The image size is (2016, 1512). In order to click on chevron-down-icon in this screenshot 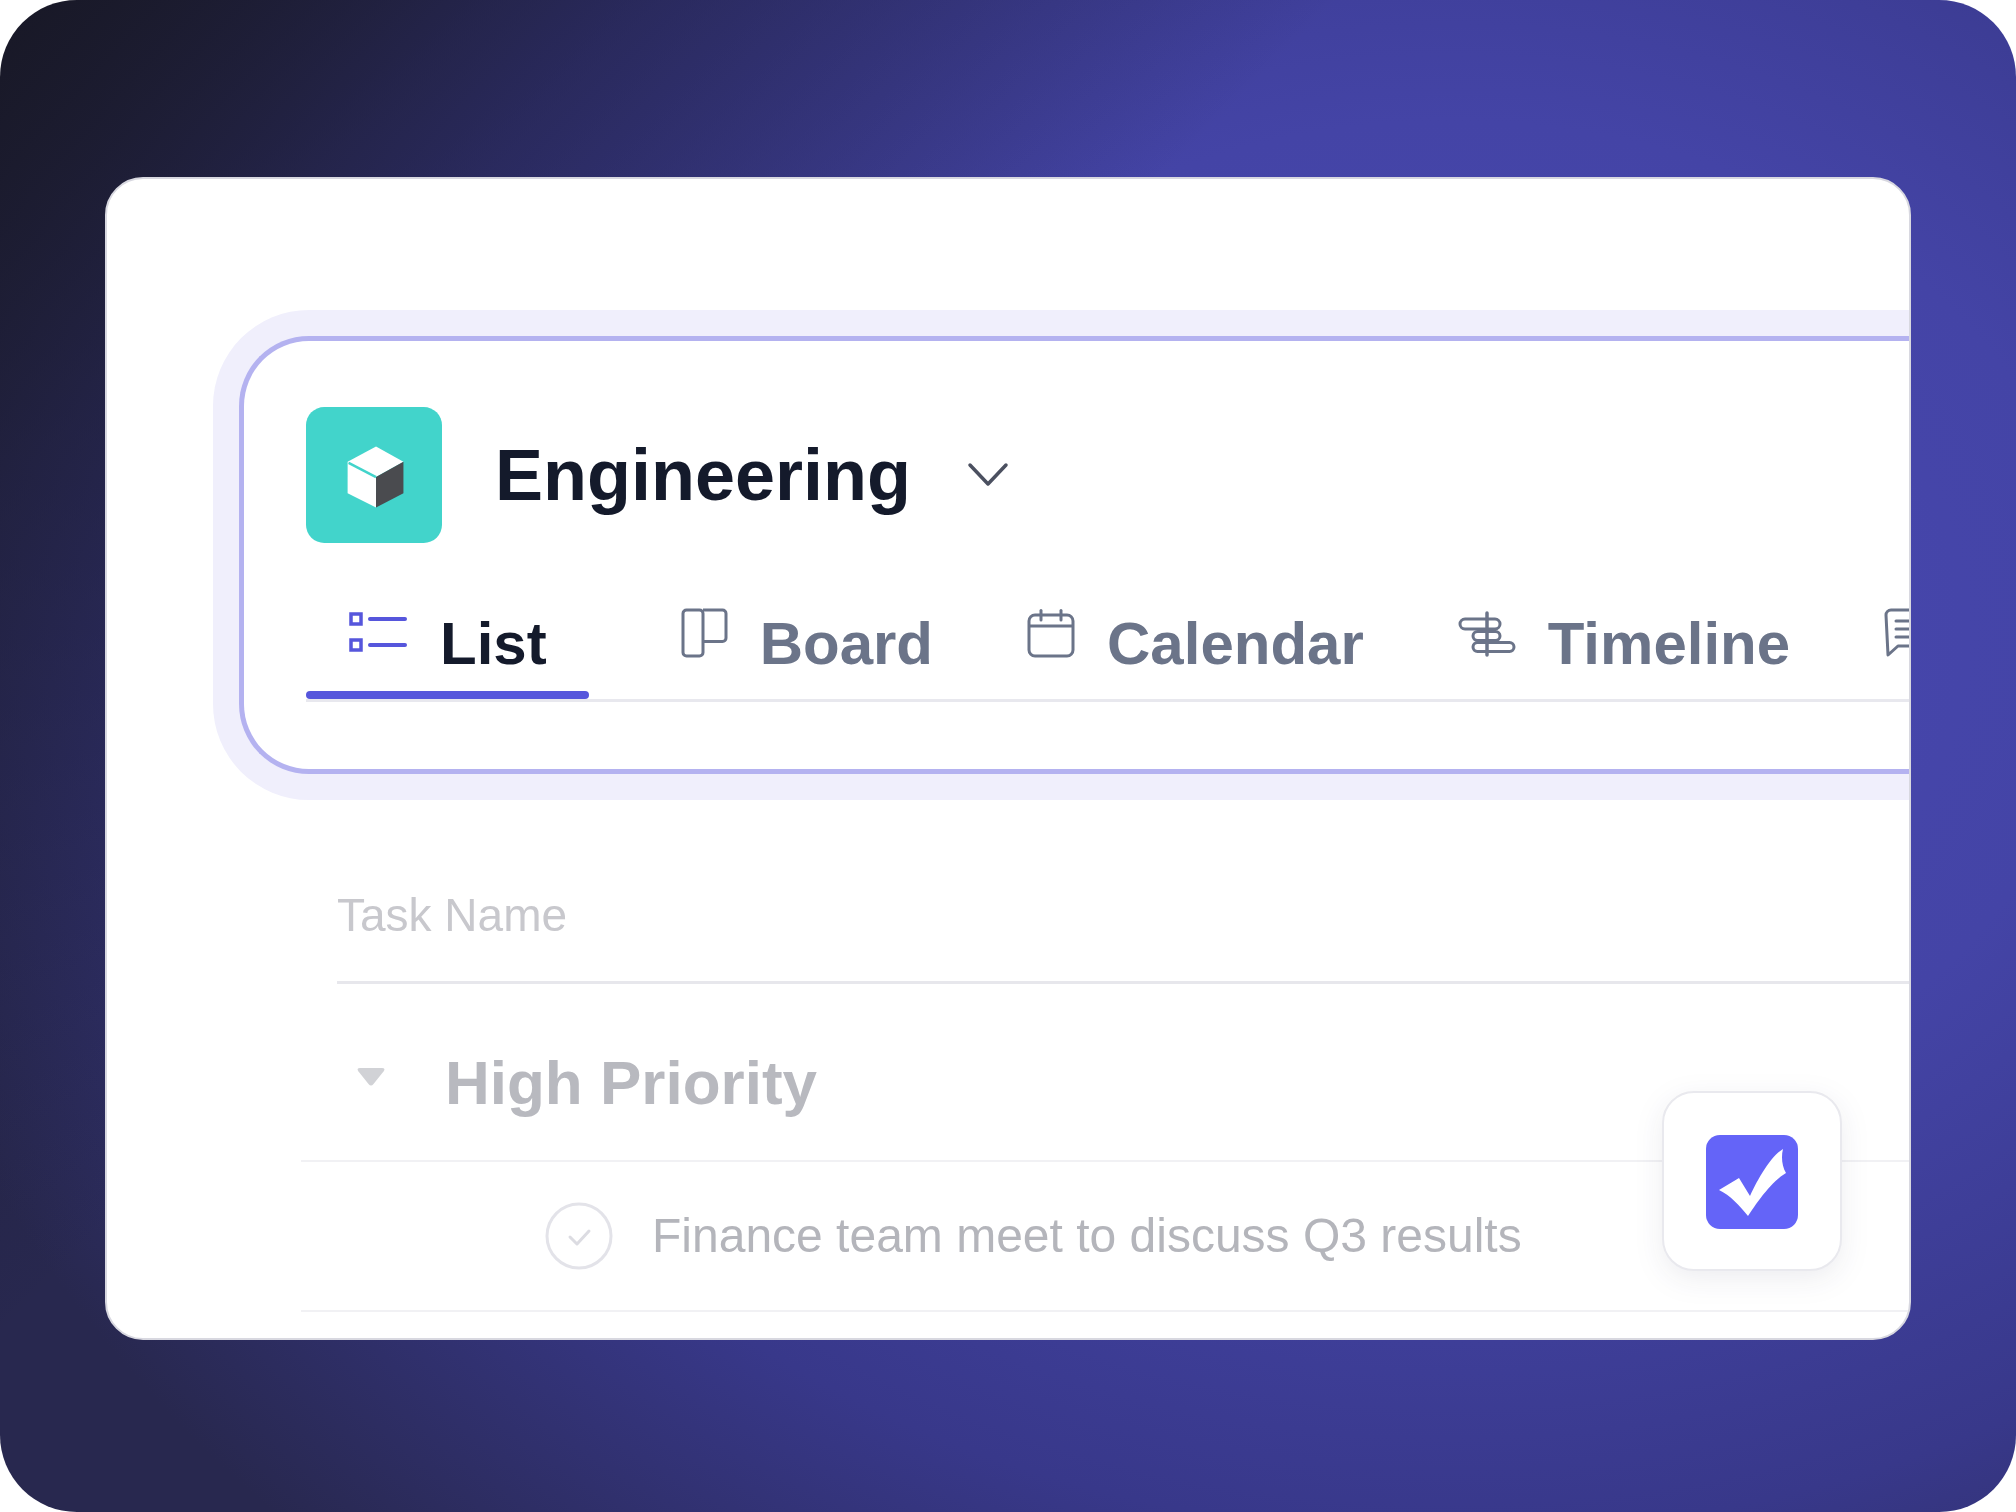, I will do `click(988, 475)`.